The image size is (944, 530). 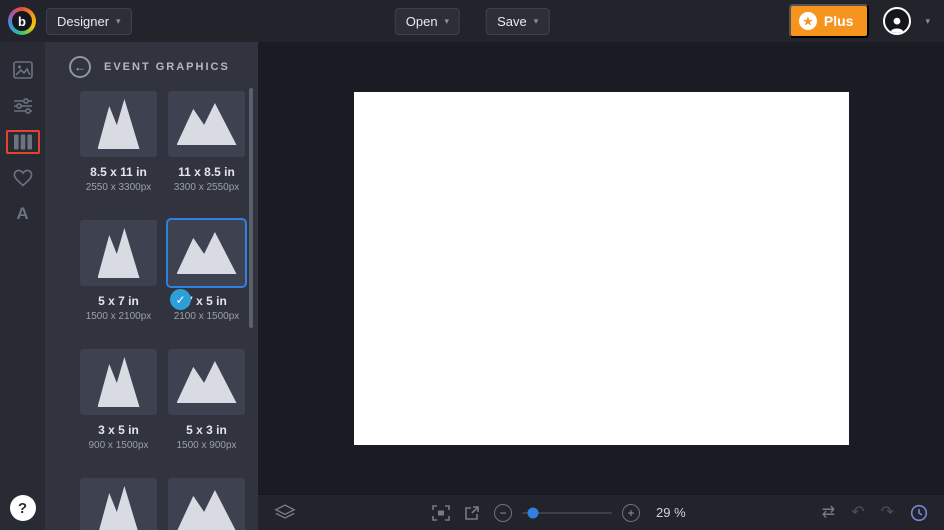 I want to click on plus-icon: +, so click(x=631, y=512).